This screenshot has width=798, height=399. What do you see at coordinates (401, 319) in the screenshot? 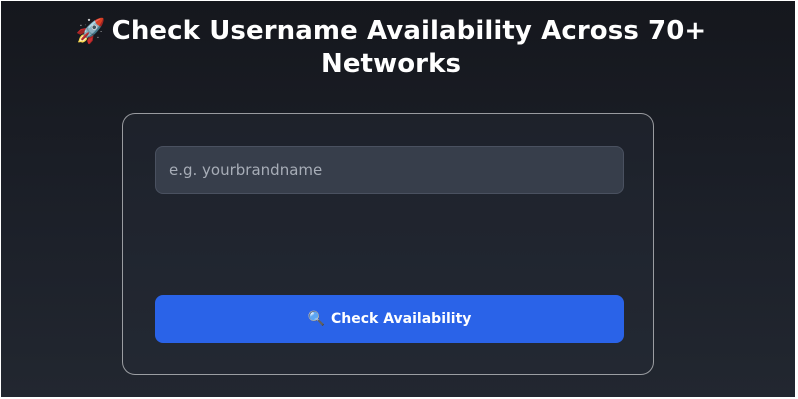
I see `check-availability-label: Check Availability` at bounding box center [401, 319].